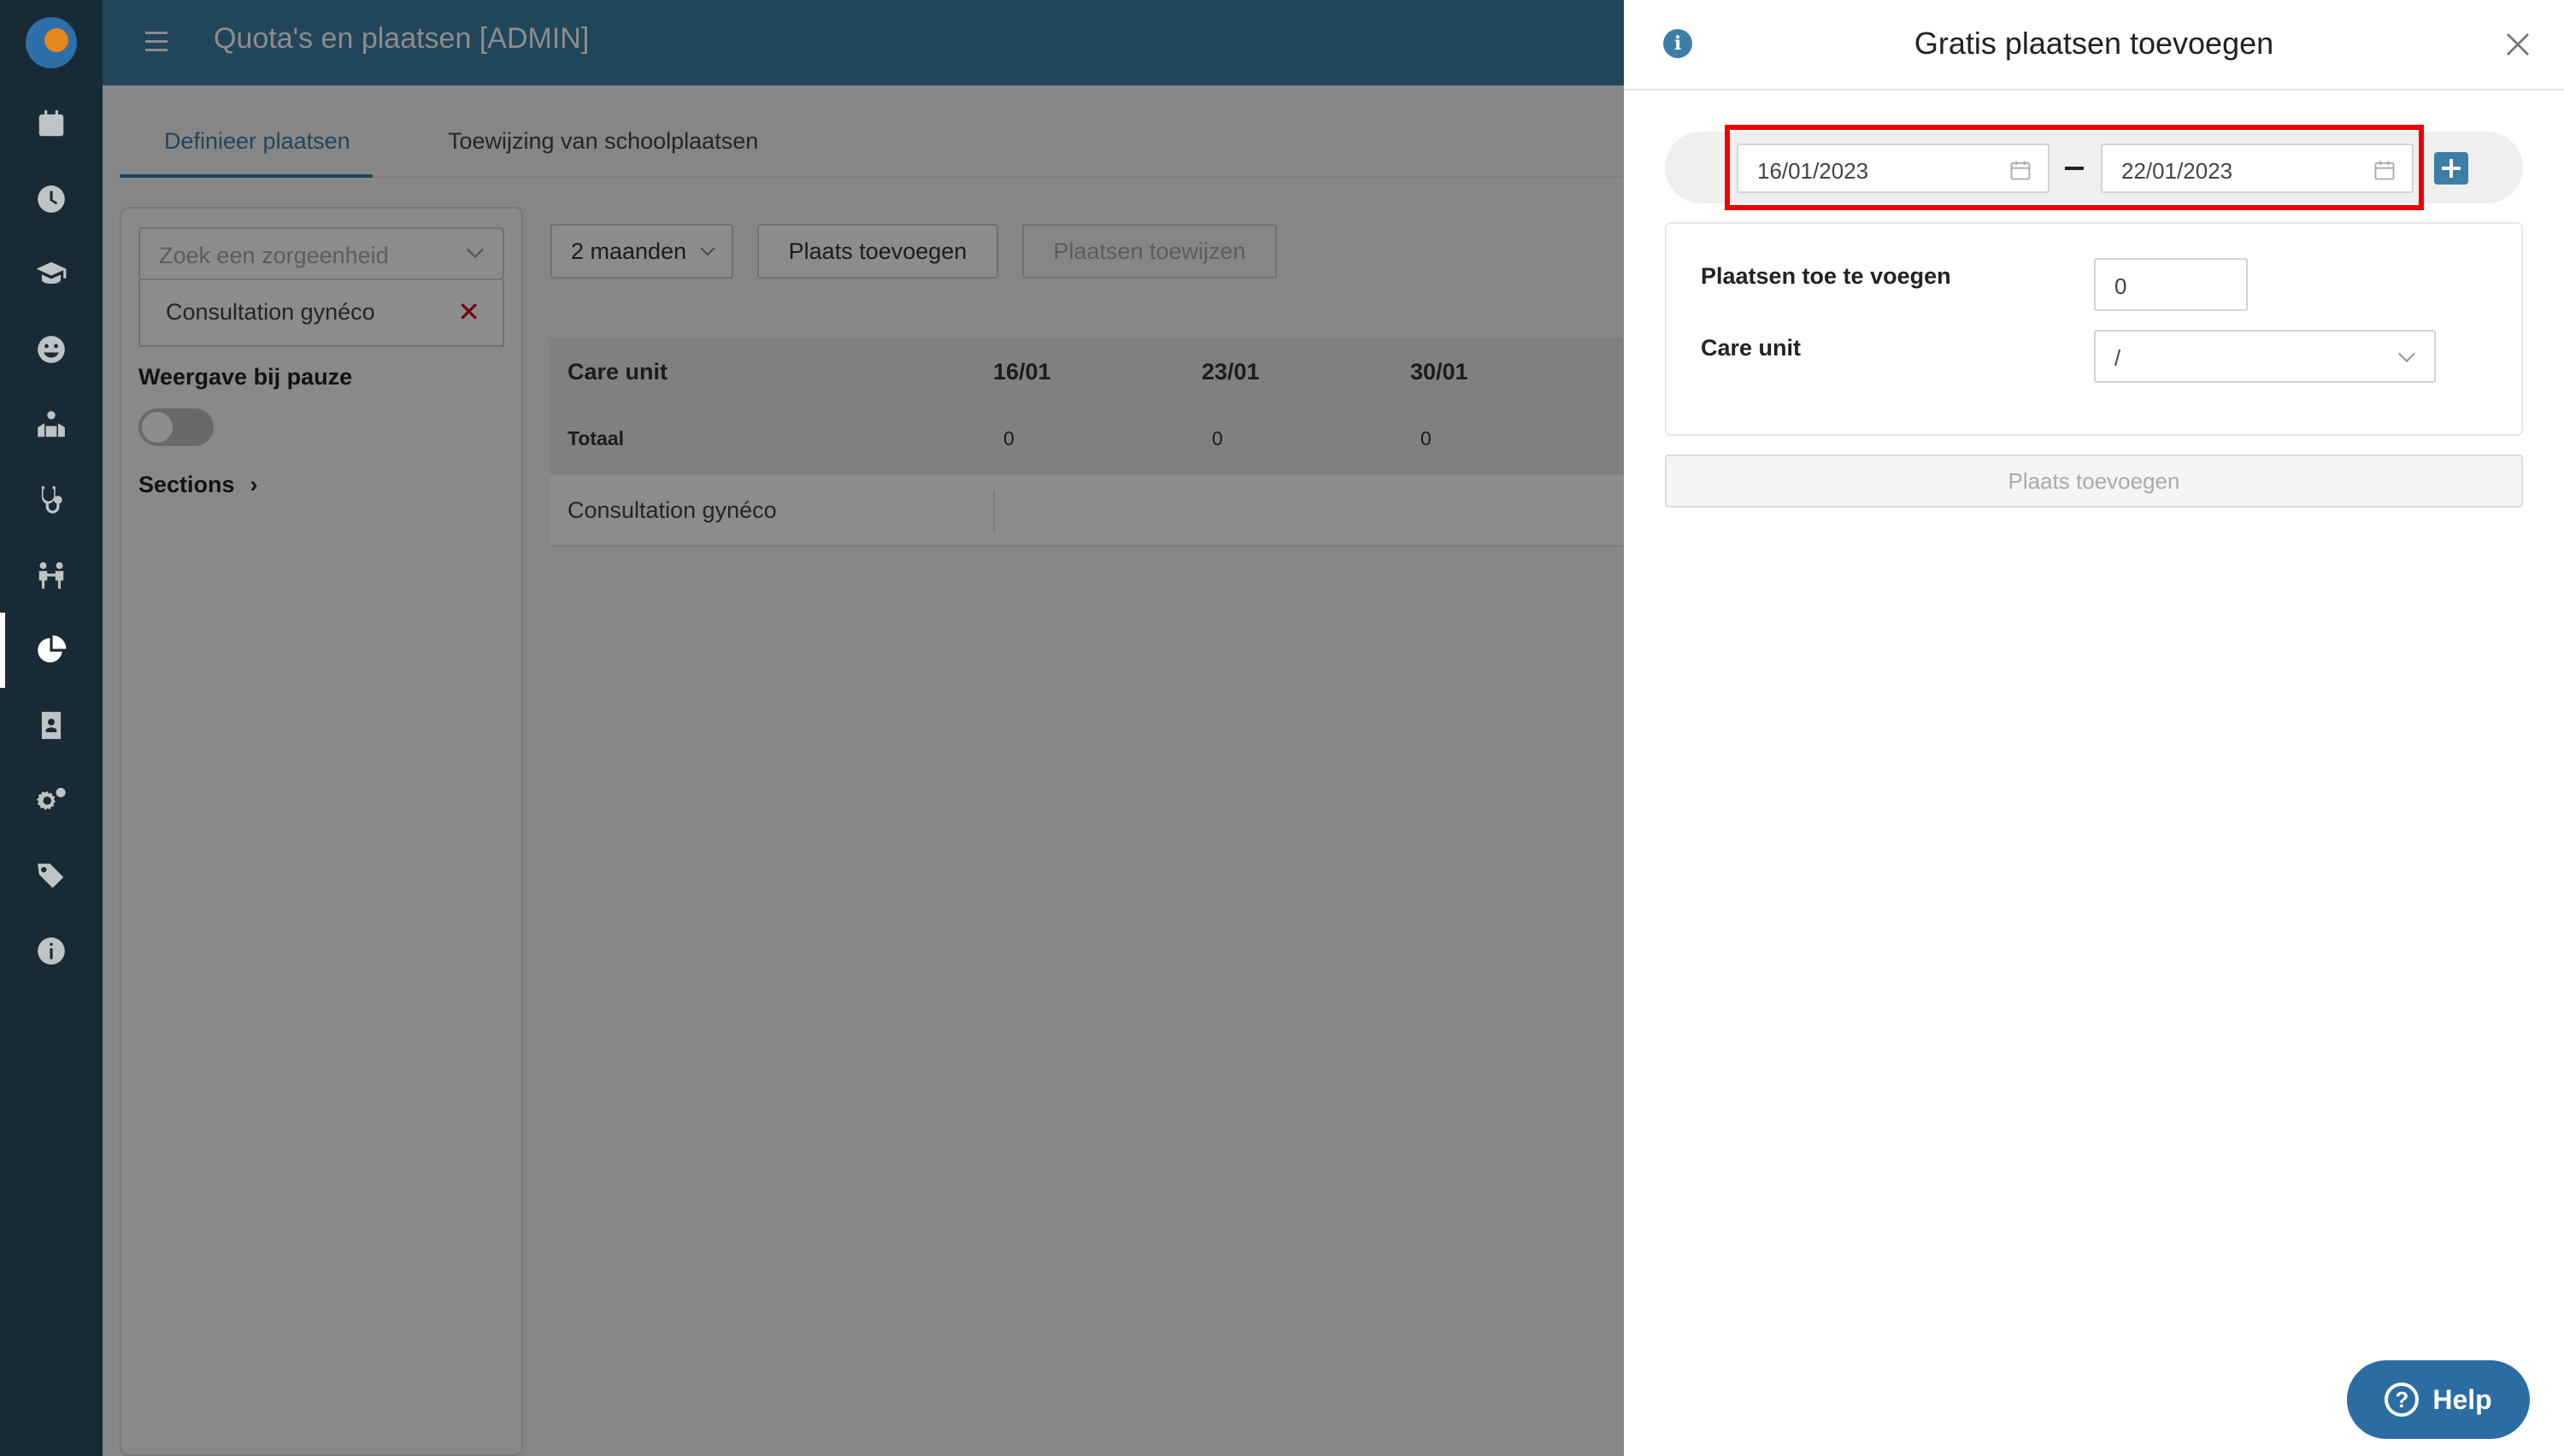 The width and height of the screenshot is (2564, 1456). What do you see at coordinates (2406, 357) in the screenshot?
I see `chevron-down-icon` at bounding box center [2406, 357].